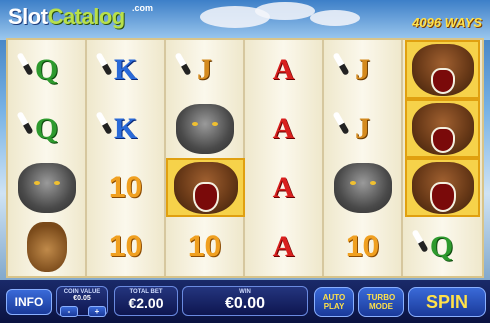  I want to click on autoplay-button: AUTO PLAY, so click(334, 302).